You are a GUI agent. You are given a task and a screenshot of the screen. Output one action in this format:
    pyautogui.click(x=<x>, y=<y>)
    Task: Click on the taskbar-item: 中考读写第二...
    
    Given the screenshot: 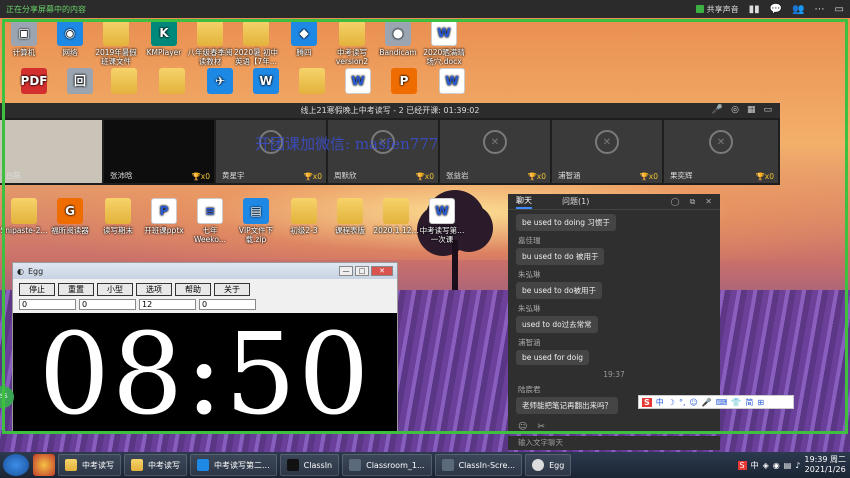 What is the action you would take?
    pyautogui.click(x=233, y=465)
    